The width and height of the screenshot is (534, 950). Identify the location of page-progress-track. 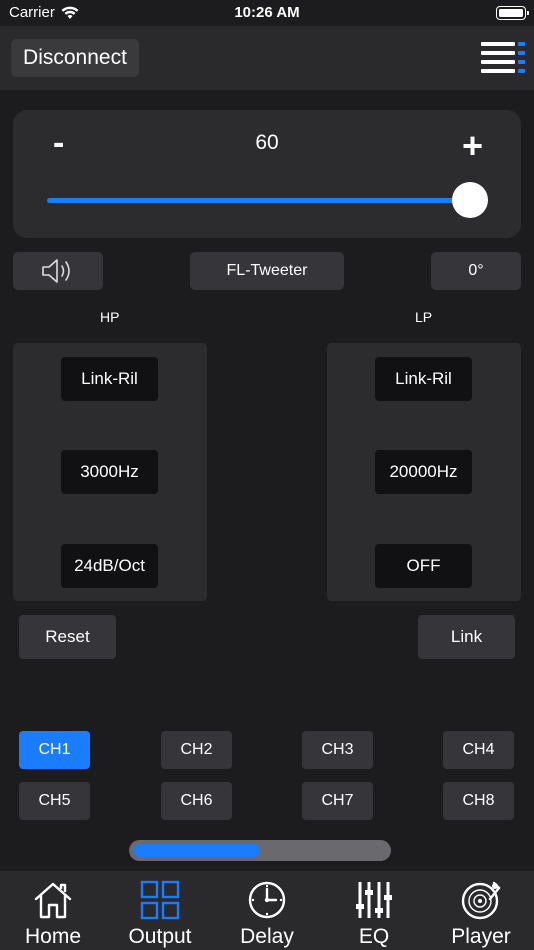
(260, 850).